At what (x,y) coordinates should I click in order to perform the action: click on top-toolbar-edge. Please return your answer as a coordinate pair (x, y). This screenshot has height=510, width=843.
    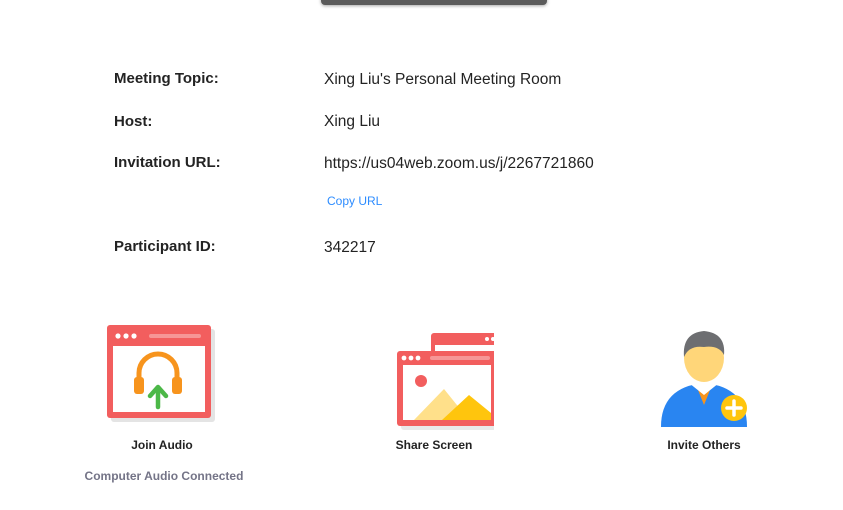
    Looking at the image, I should click on (434, 2).